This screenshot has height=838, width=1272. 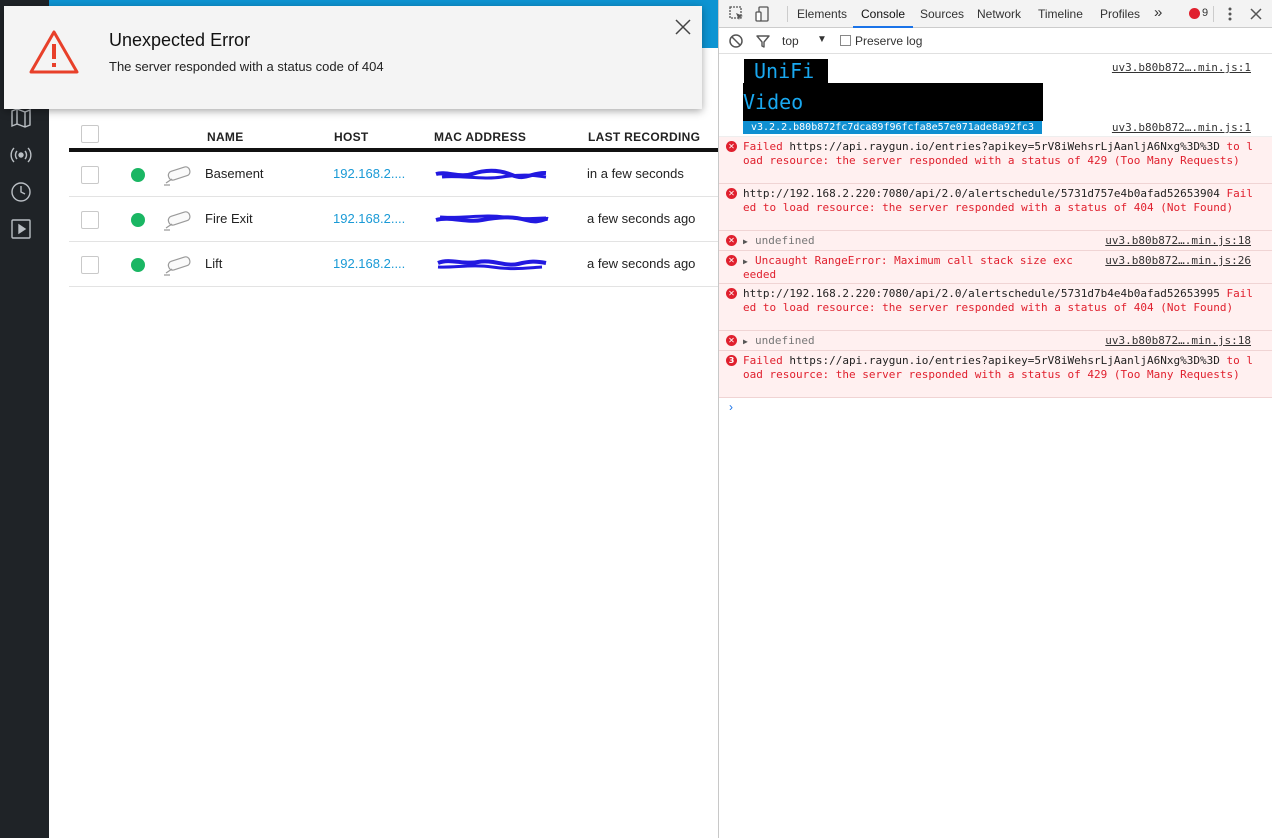 I want to click on close-devtools-icon, so click(x=1256, y=14).